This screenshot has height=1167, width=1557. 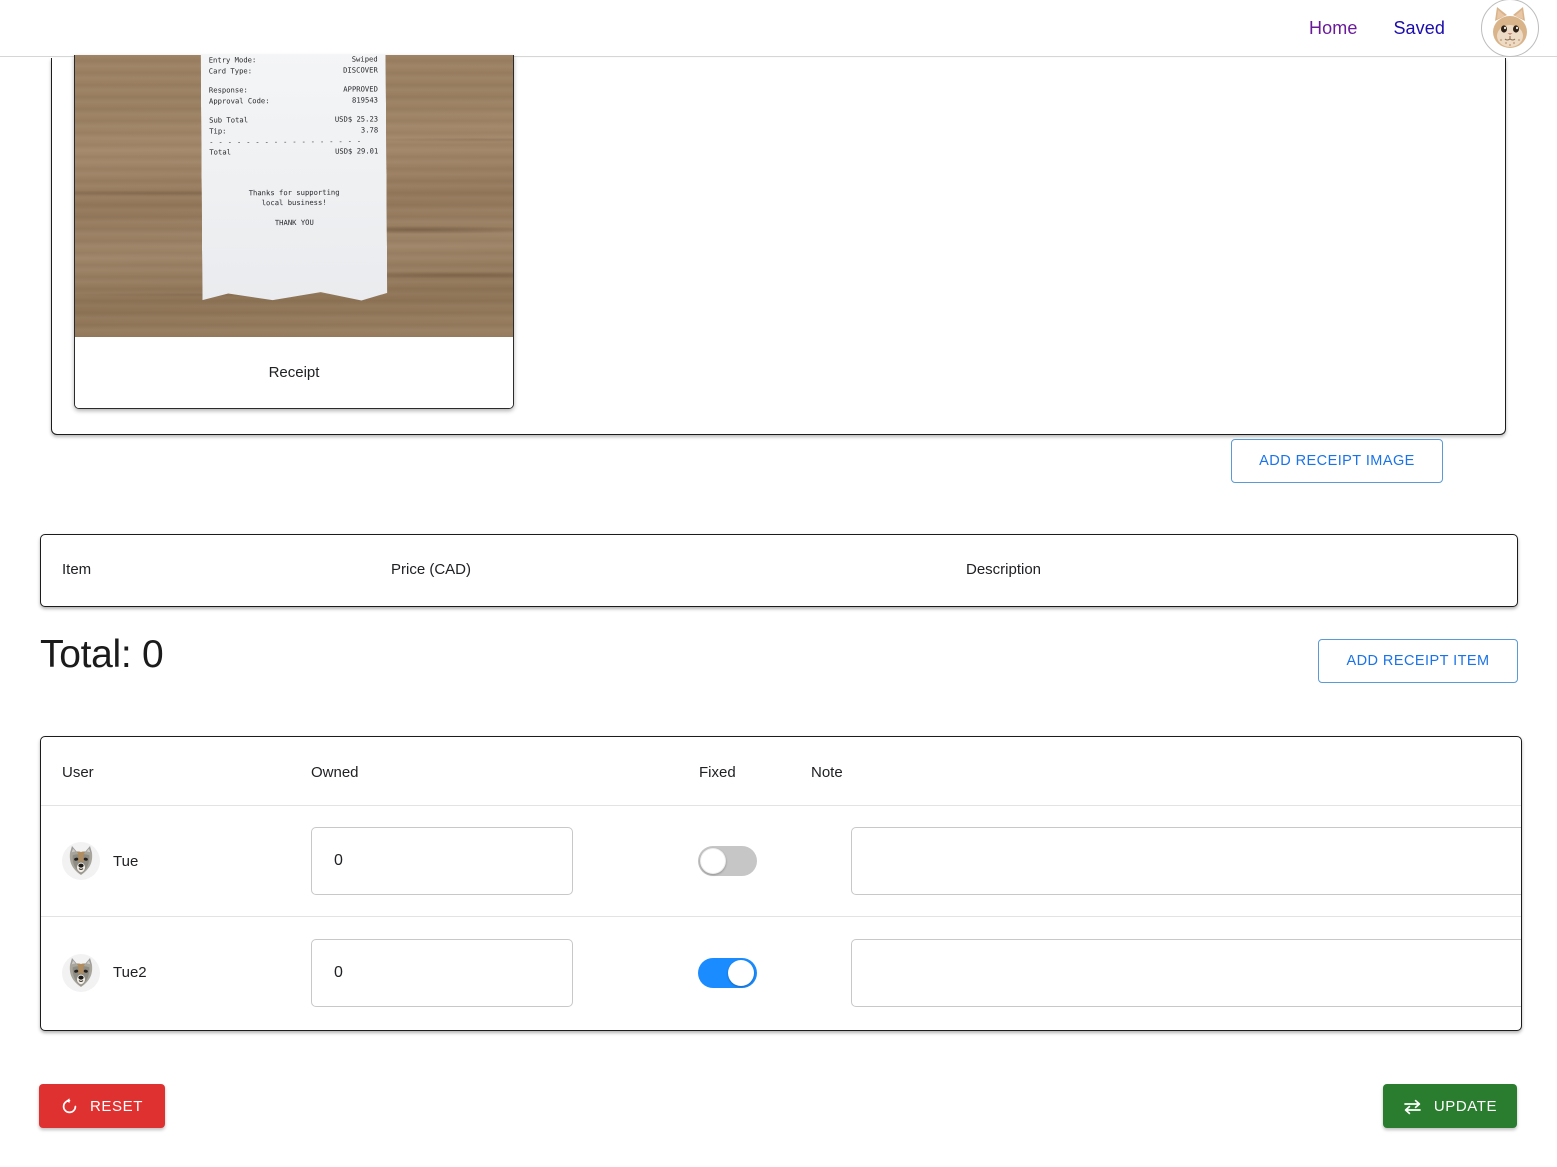 I want to click on receipt-total-value: USD$ 29.01, so click(x=357, y=151).